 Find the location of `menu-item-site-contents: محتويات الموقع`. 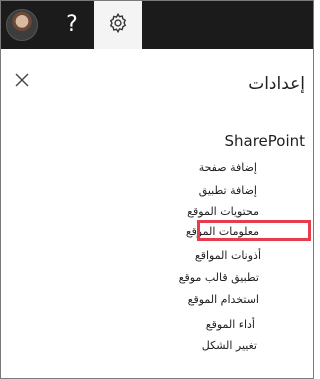

menu-item-site-contents: محتويات الموقع is located at coordinates (223, 211).